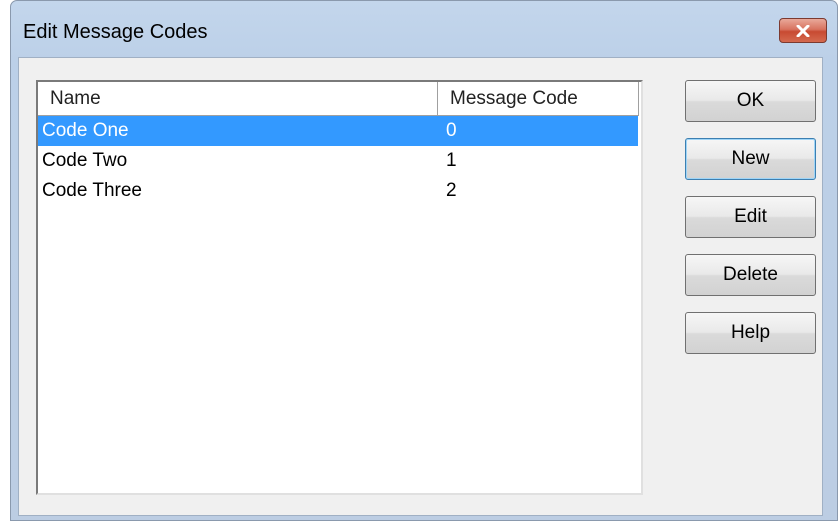  I want to click on row-code: 2, so click(451, 190).